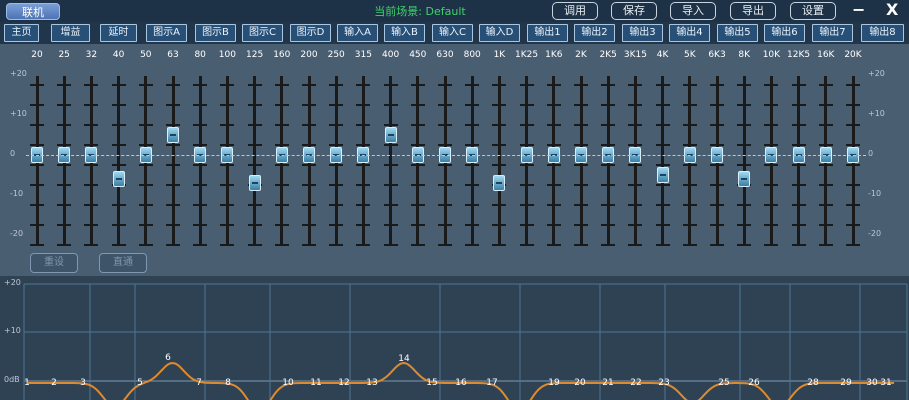 This screenshot has height=400, width=909. I want to click on tab-graph-b: 图示B, so click(215, 33).